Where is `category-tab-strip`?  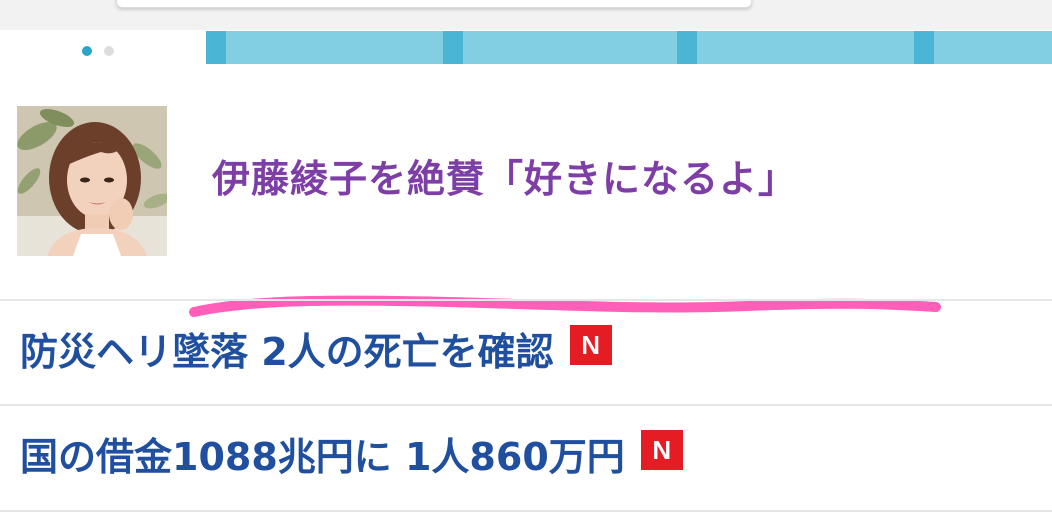
category-tab-strip is located at coordinates (629, 47).